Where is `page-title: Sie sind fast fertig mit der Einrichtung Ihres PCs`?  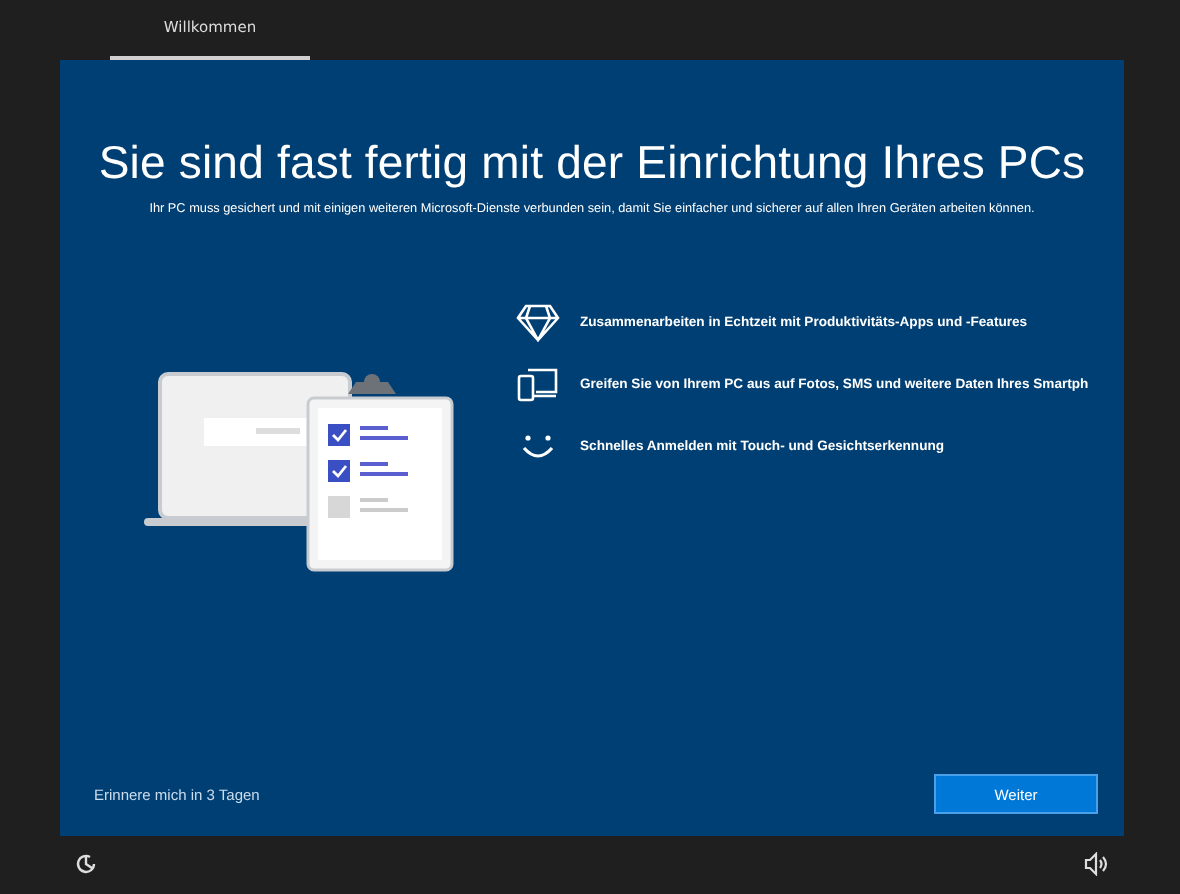 page-title: Sie sind fast fertig mit der Einrichtung Ihres PCs is located at coordinates (592, 163).